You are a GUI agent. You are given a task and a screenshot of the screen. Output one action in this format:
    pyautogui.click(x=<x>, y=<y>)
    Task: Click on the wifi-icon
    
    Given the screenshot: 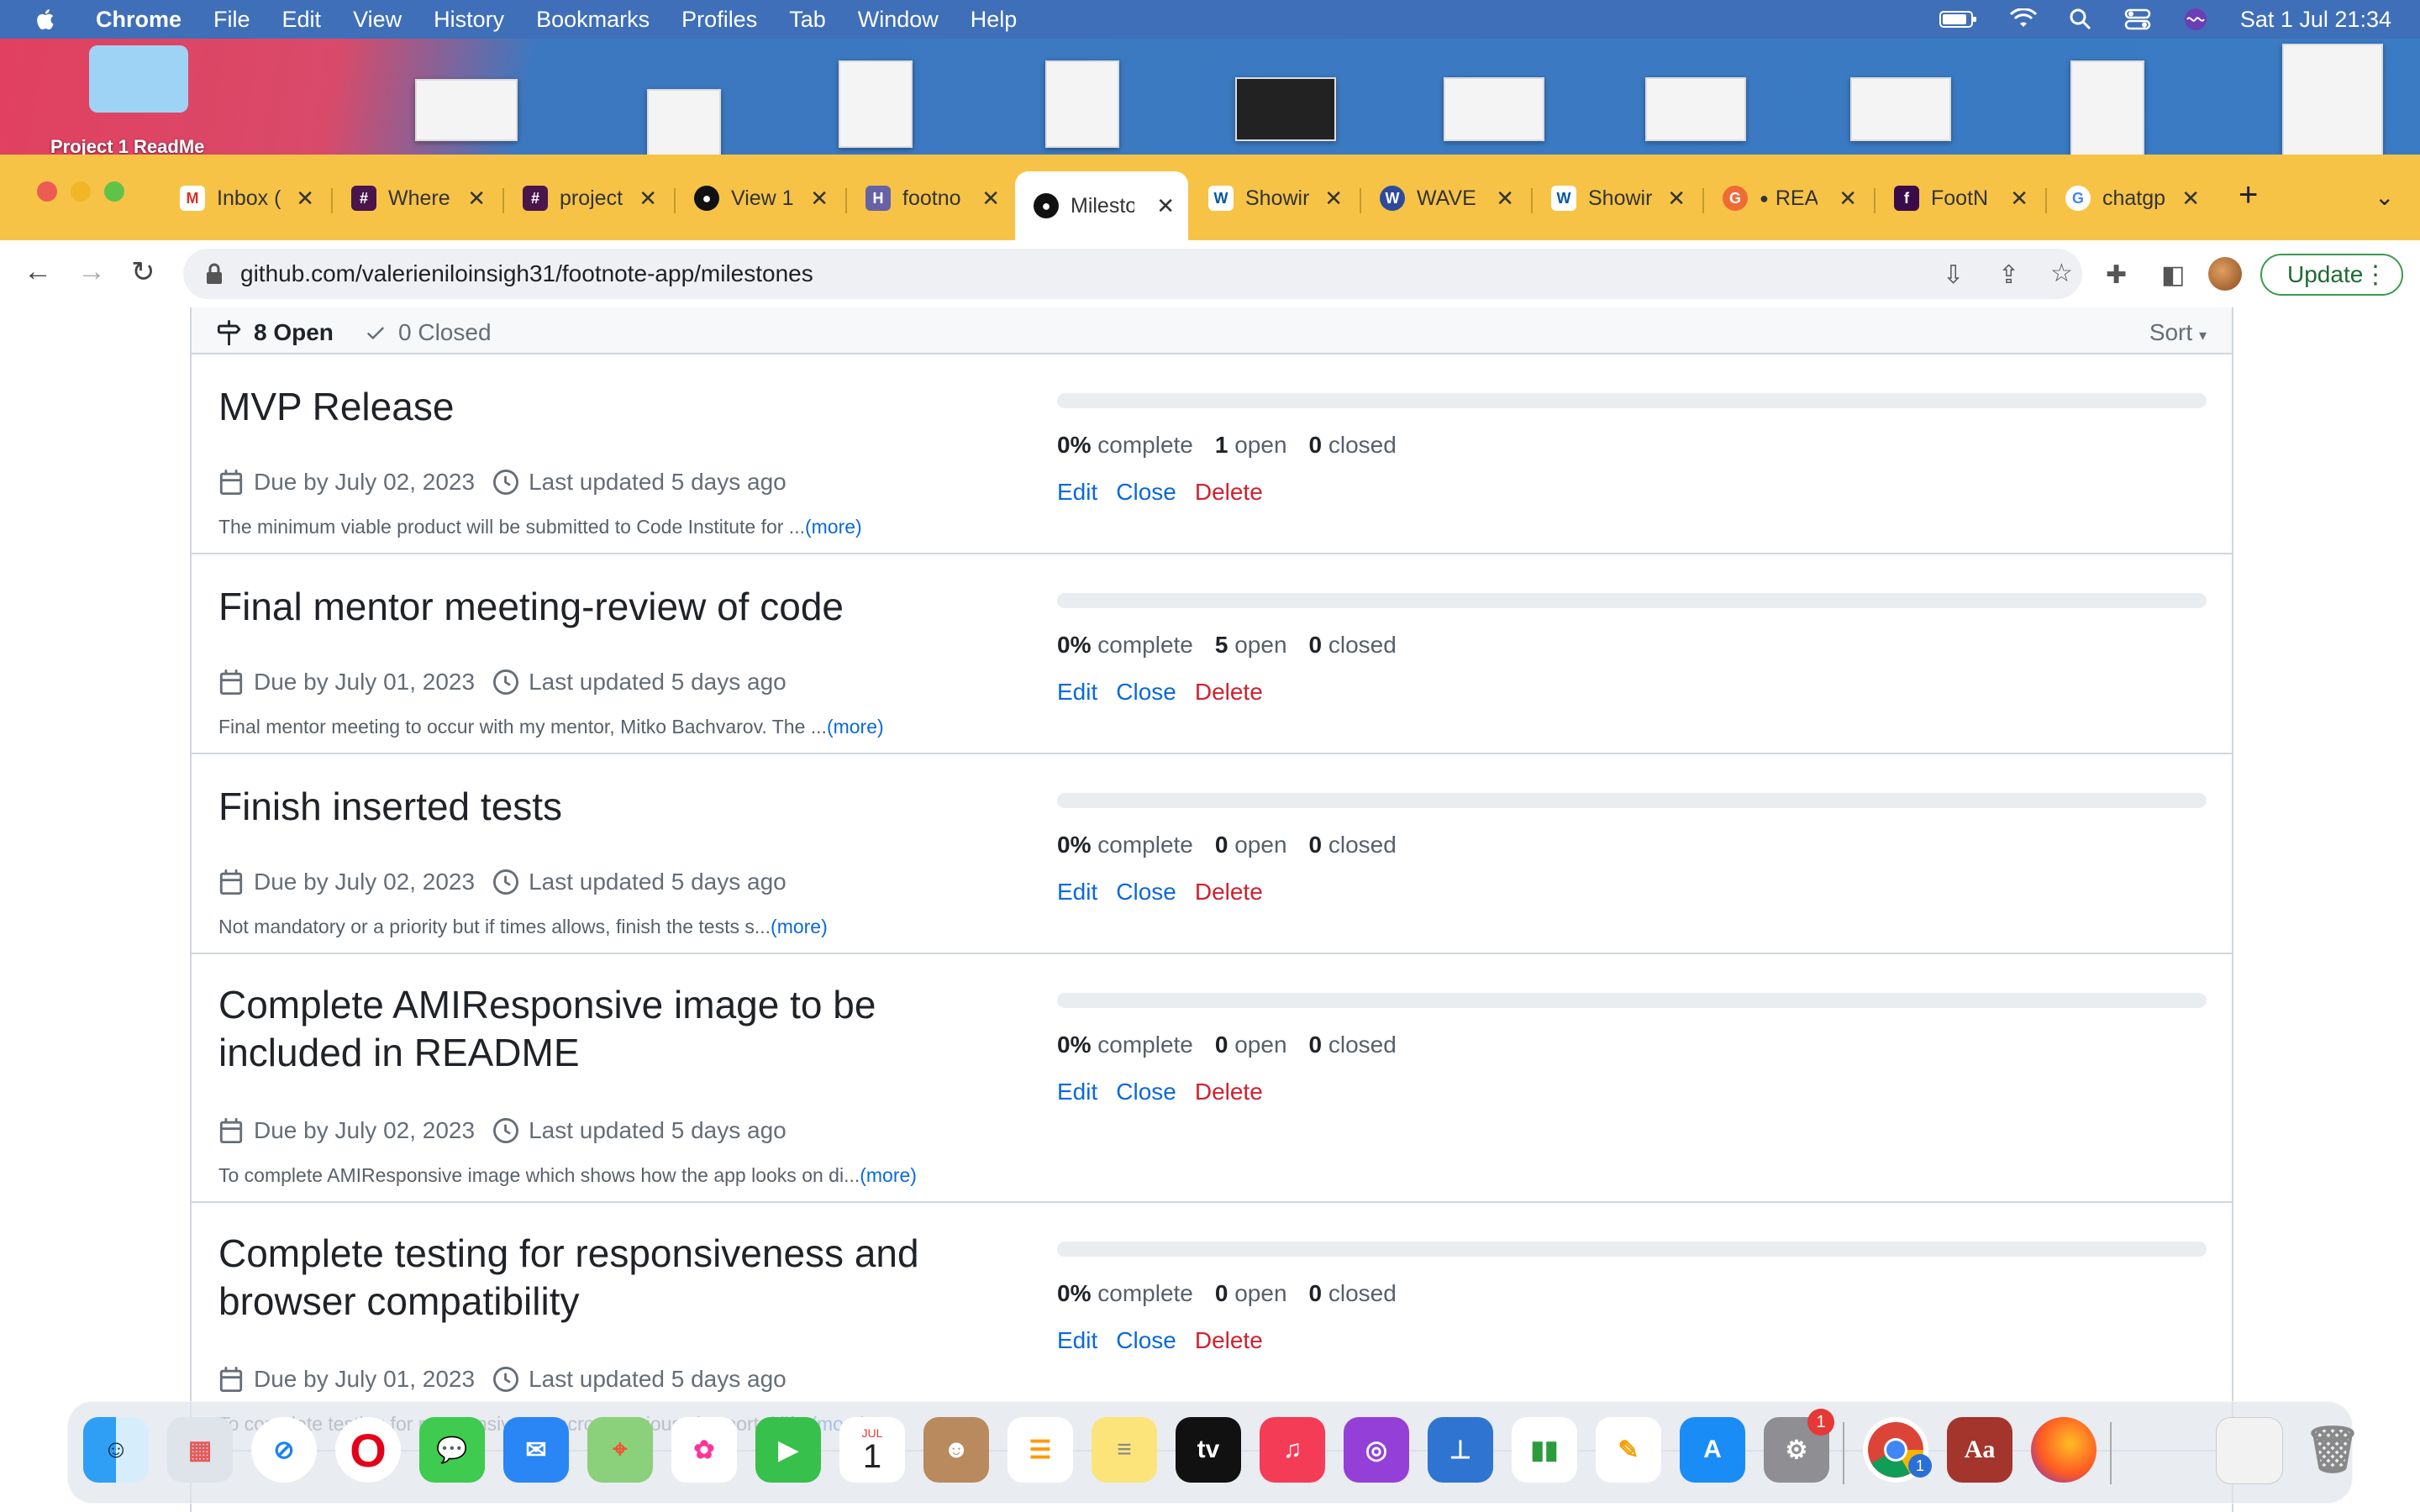 What is the action you would take?
    pyautogui.click(x=2023, y=19)
    